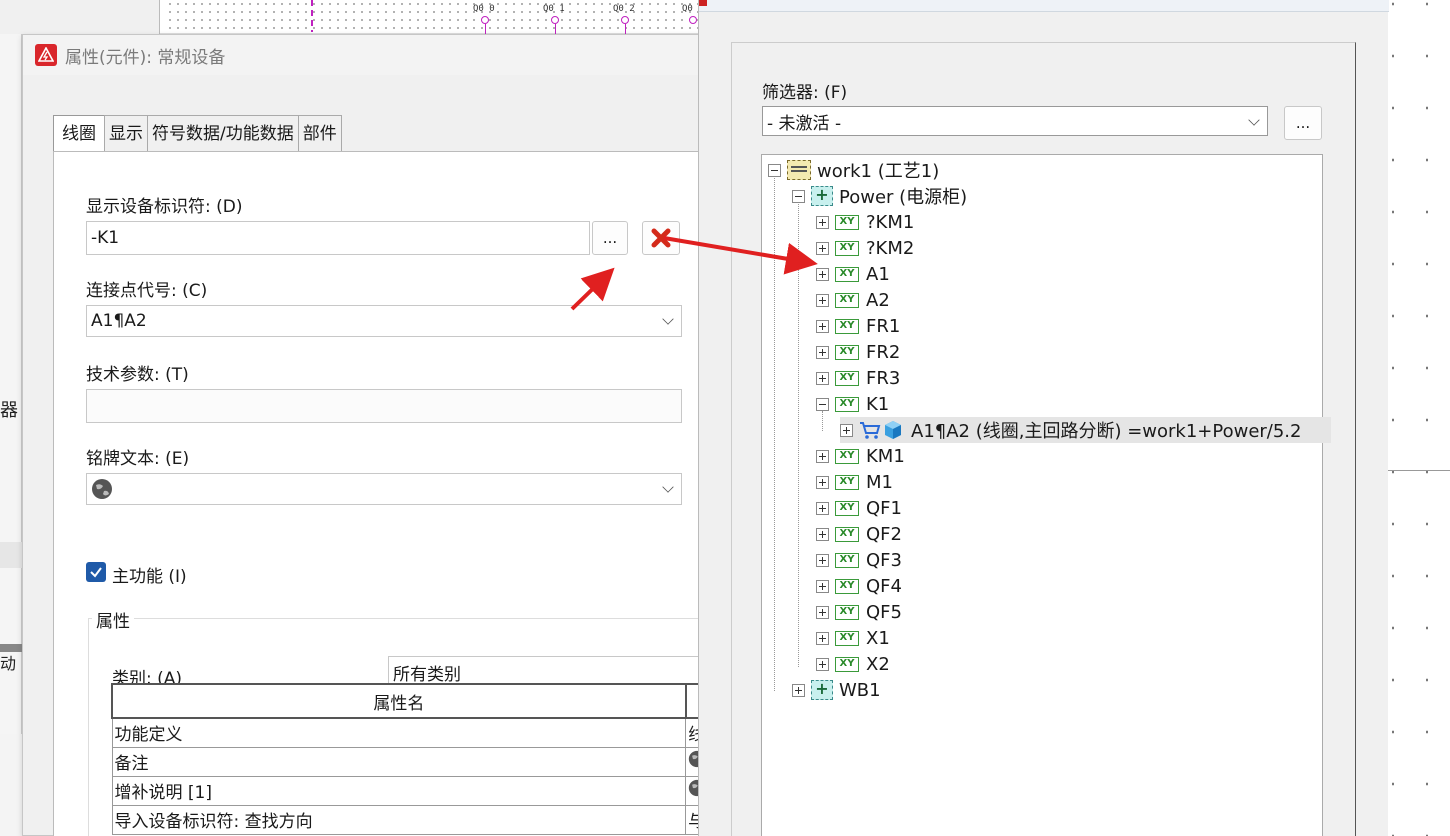 The height and width of the screenshot is (836, 1450). Describe the element at coordinates (879, 196) in the screenshot. I see `tree-node-power: + Power (电源柜)` at that location.